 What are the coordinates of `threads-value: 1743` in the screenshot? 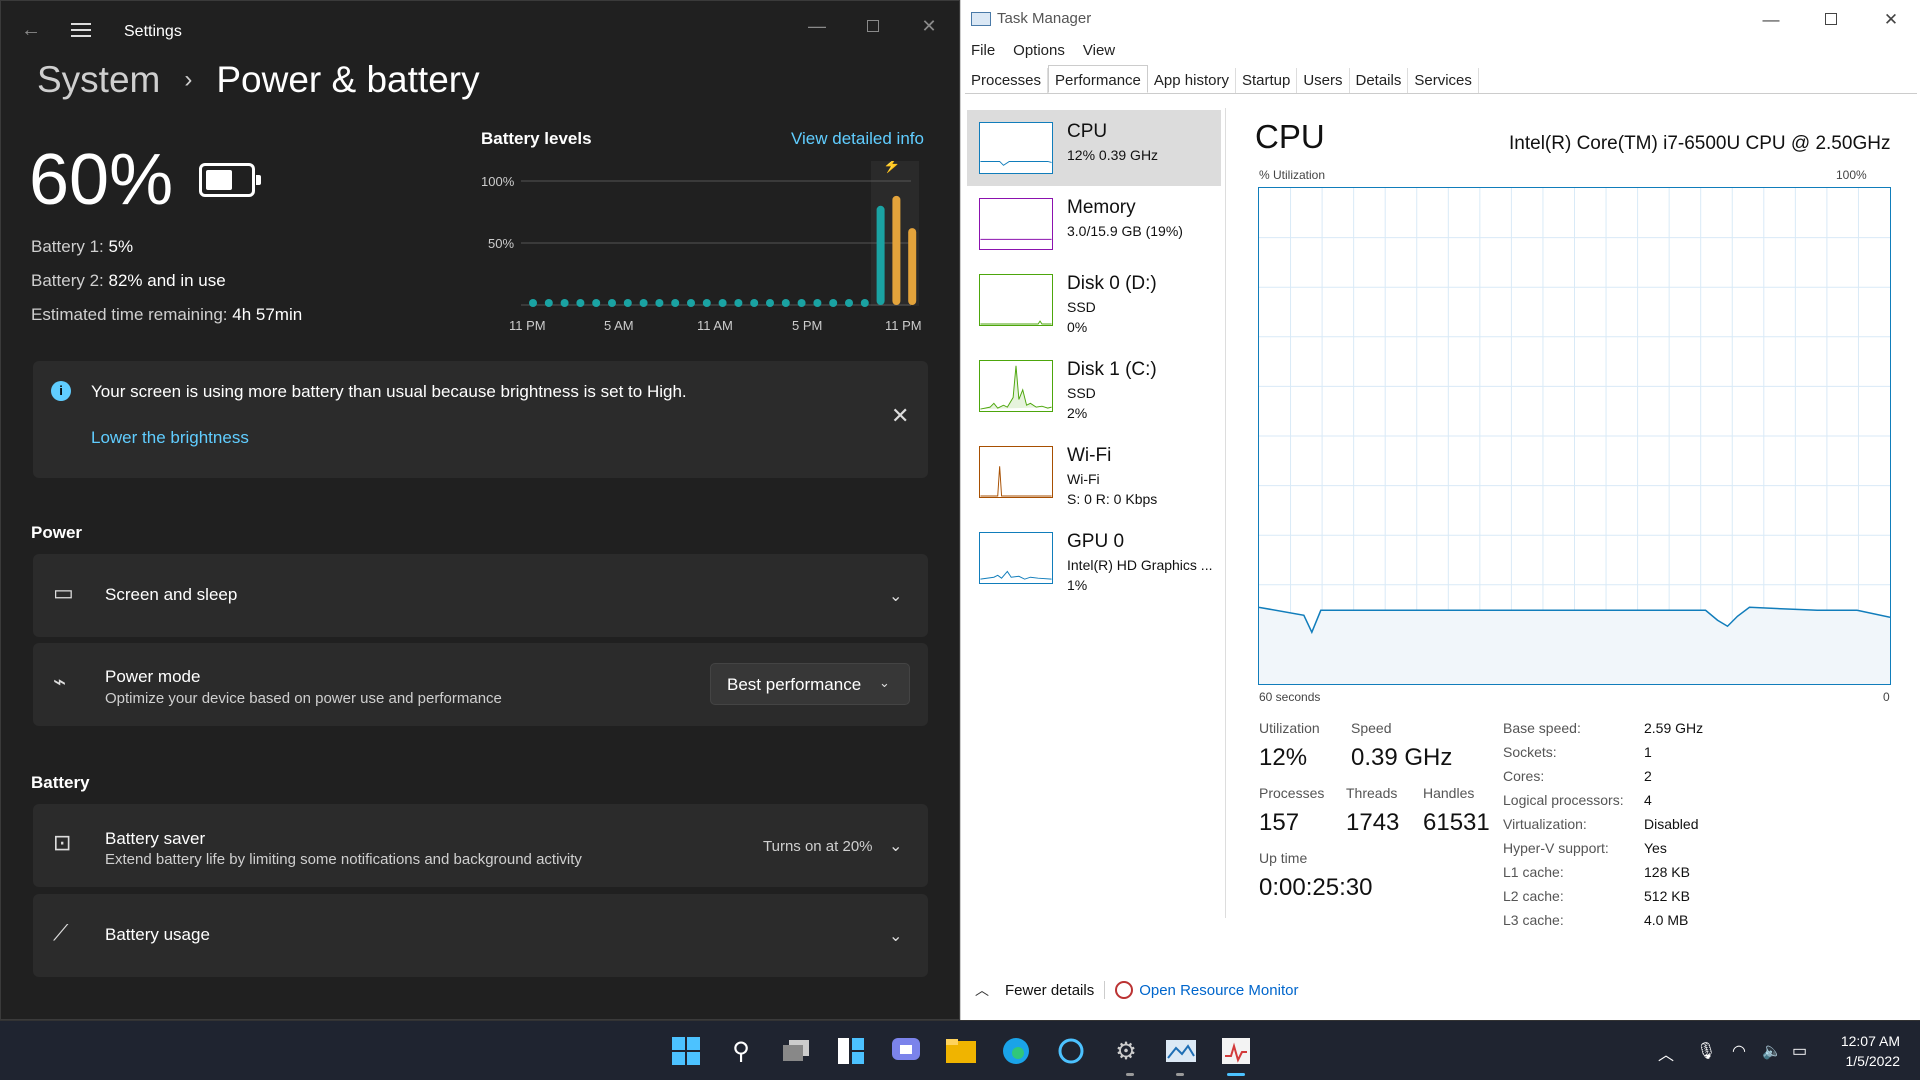 It's located at (1373, 822).